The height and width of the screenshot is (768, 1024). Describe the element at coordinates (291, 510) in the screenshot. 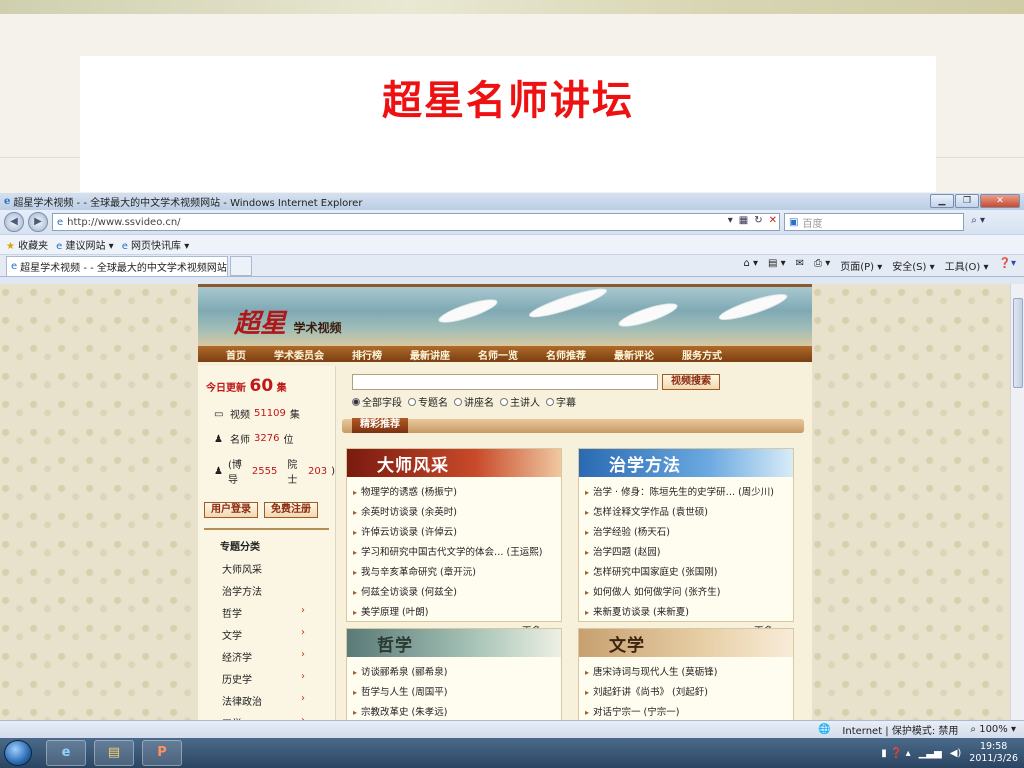

I see `register-button: 免费注册` at that location.